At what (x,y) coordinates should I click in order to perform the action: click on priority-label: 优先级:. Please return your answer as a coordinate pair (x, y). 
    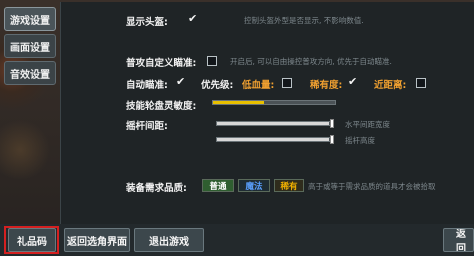
    Looking at the image, I should click on (217, 85).